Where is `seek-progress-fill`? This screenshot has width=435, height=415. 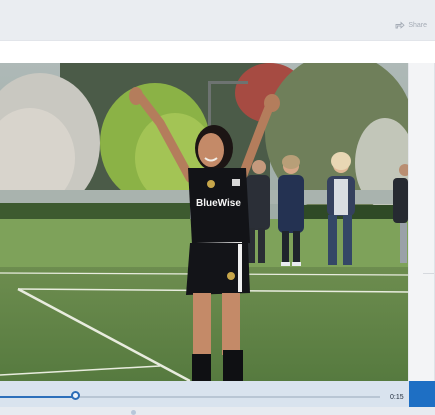 seek-progress-fill is located at coordinates (37, 397).